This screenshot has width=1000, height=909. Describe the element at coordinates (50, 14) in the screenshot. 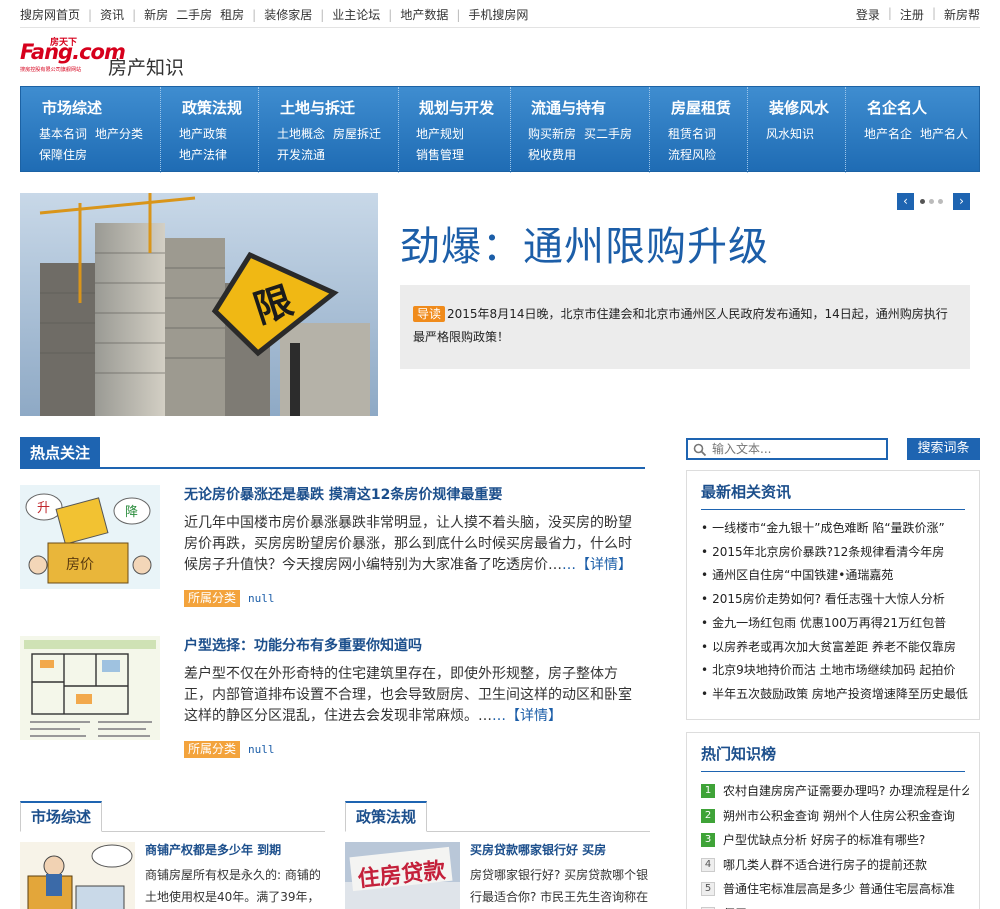

I see `top-link-home: 搜房网首页` at that location.